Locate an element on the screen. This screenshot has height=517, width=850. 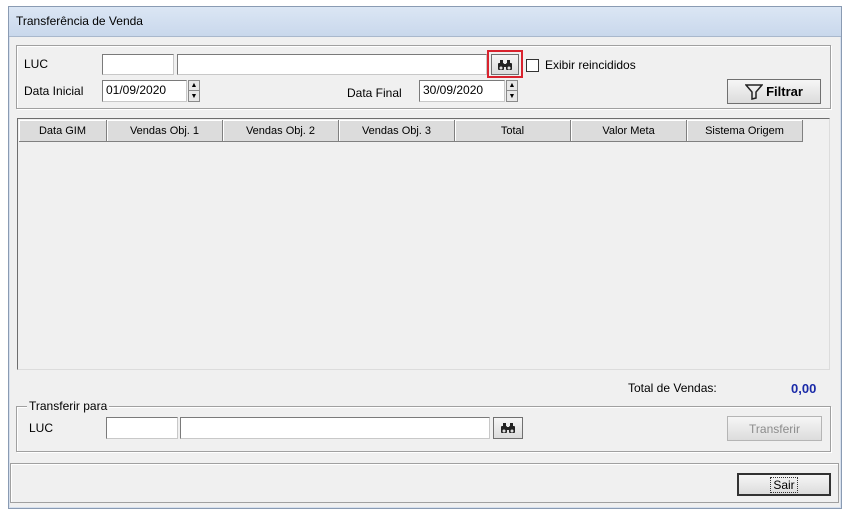
data-inicial-input: 01/09/2020 is located at coordinates (144, 91).